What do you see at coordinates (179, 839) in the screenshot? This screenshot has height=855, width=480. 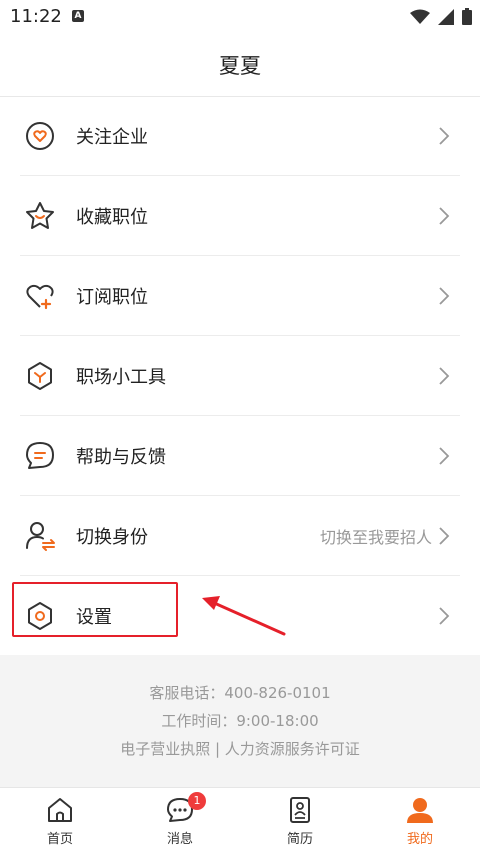 I see `tab-label: 消息` at bounding box center [179, 839].